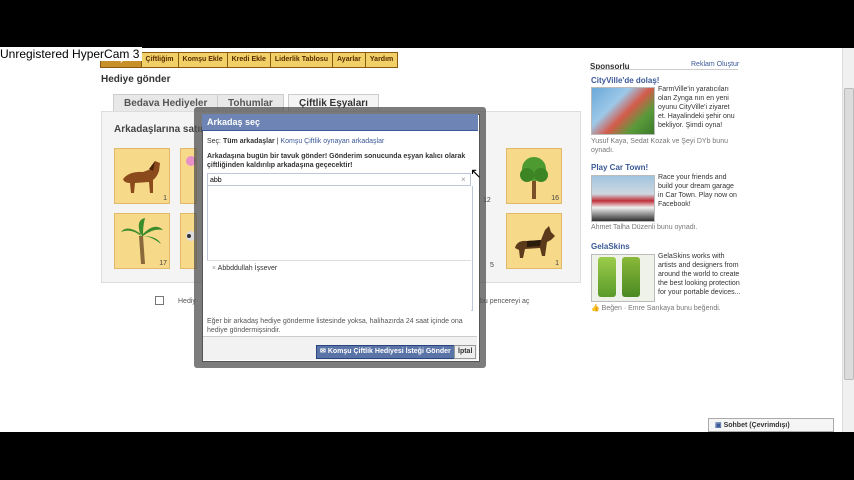 The width and height of the screenshot is (854, 480). I want to click on ad-title-cartown: Play Car Town!, so click(619, 167).